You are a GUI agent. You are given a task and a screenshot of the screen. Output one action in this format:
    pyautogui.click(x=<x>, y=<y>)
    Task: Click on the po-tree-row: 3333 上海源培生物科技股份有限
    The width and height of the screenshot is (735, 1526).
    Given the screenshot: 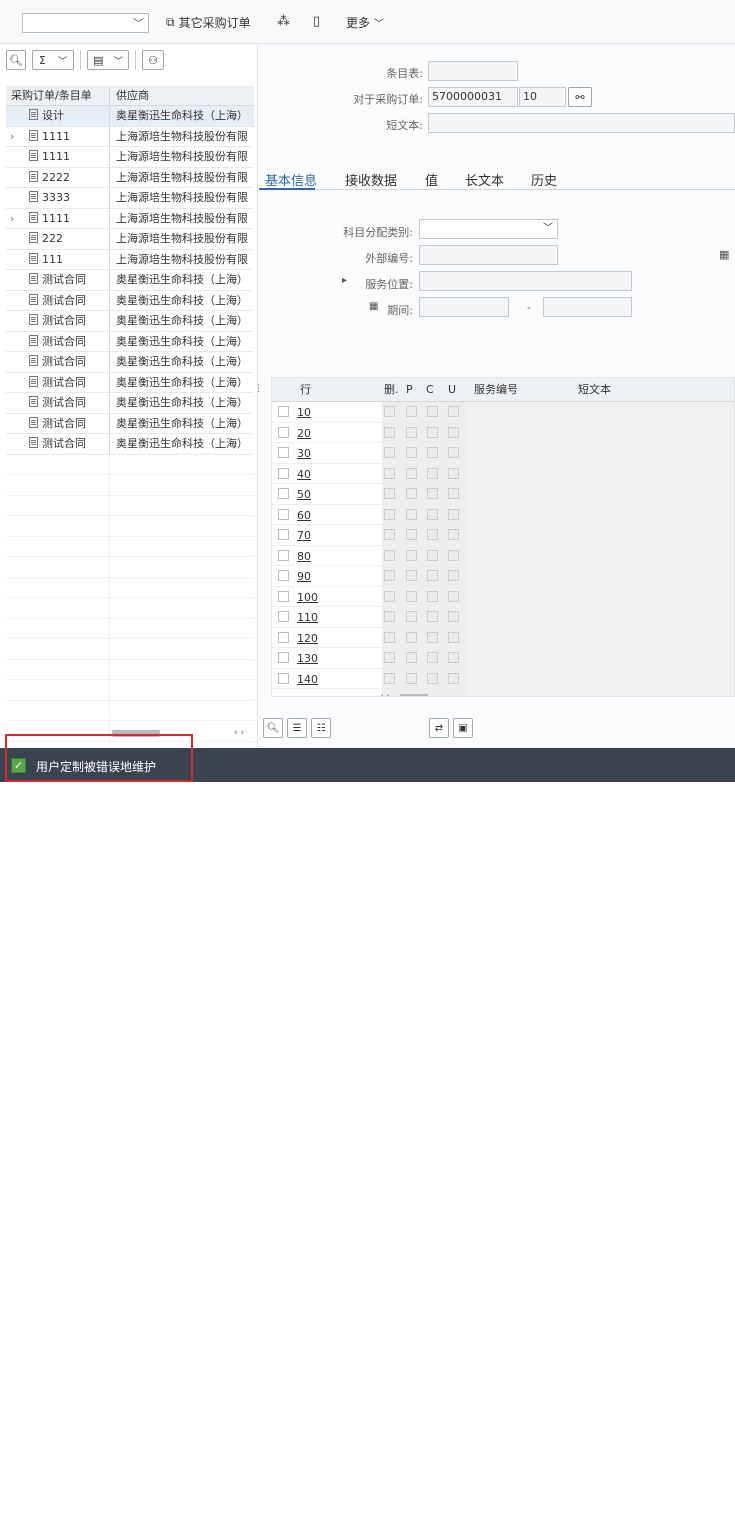 What is the action you would take?
    pyautogui.click(x=130, y=198)
    